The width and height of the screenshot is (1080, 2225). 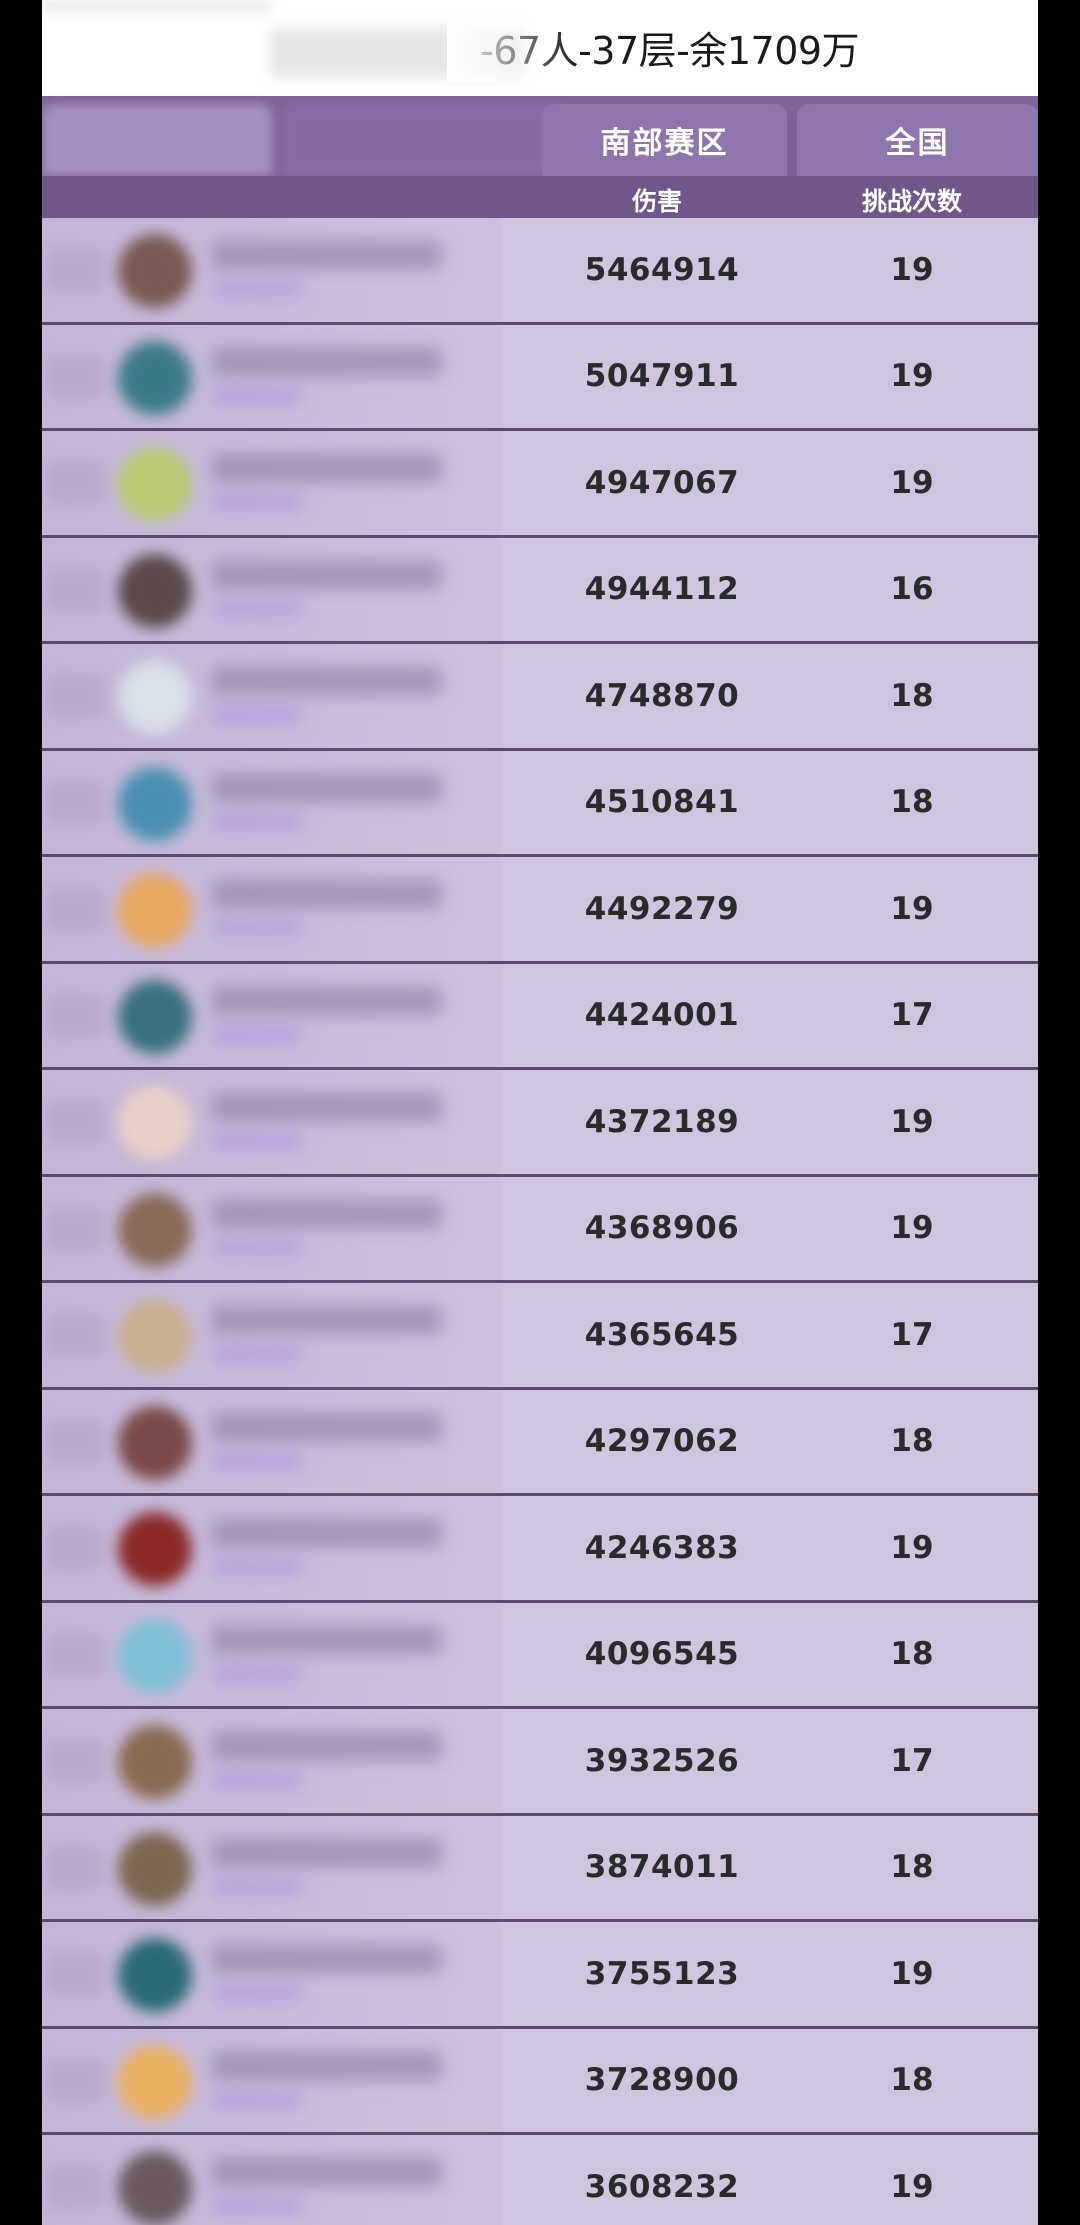 I want to click on table-row: 4372189 19, so click(x=540, y=1123).